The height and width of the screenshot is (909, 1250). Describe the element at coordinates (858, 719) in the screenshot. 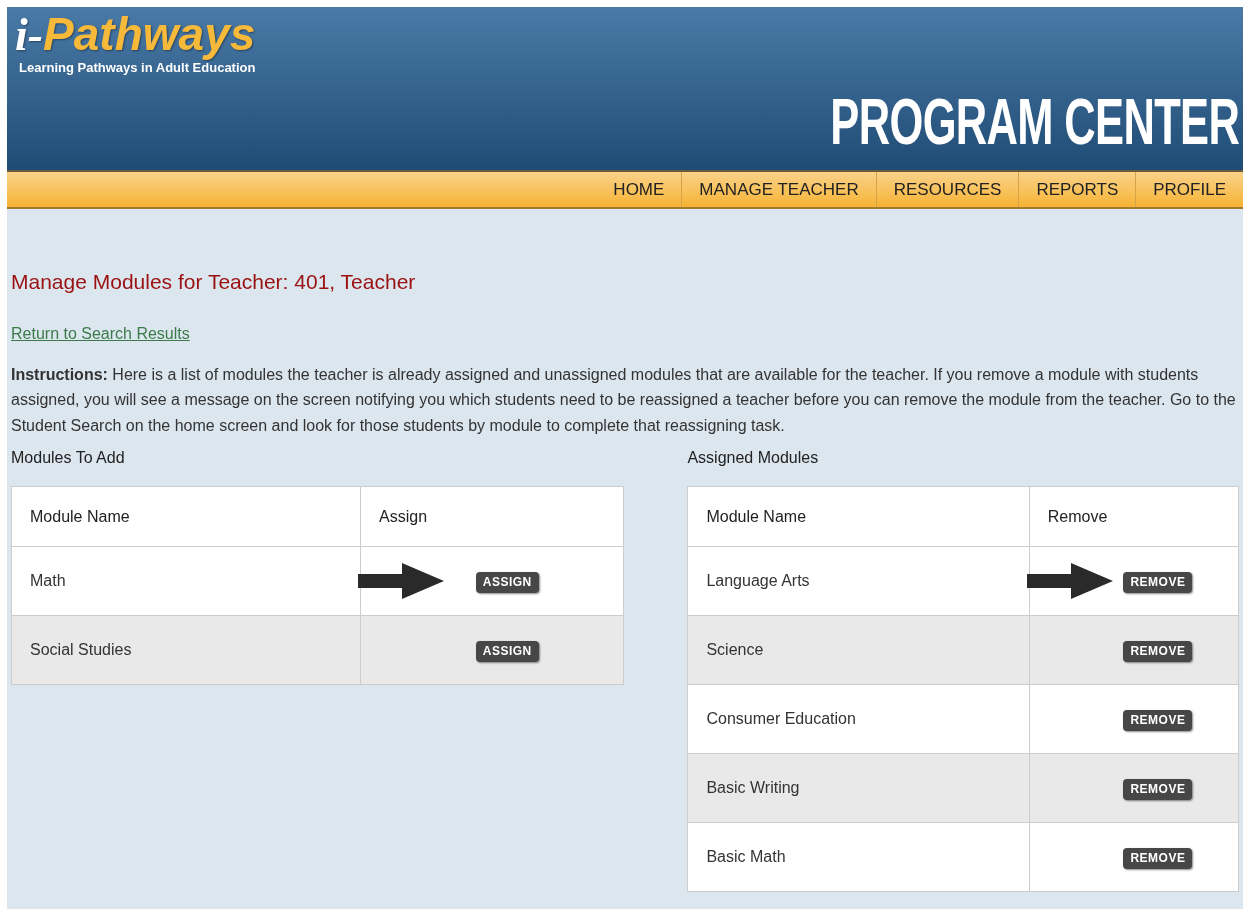

I see `module-name-cell: Consumer Education` at that location.